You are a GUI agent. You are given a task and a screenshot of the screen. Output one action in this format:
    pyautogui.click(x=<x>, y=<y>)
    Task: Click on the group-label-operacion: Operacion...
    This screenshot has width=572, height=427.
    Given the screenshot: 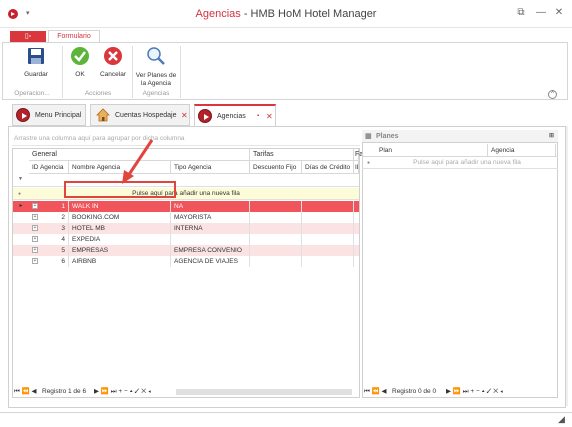 What is the action you would take?
    pyautogui.click(x=32, y=93)
    